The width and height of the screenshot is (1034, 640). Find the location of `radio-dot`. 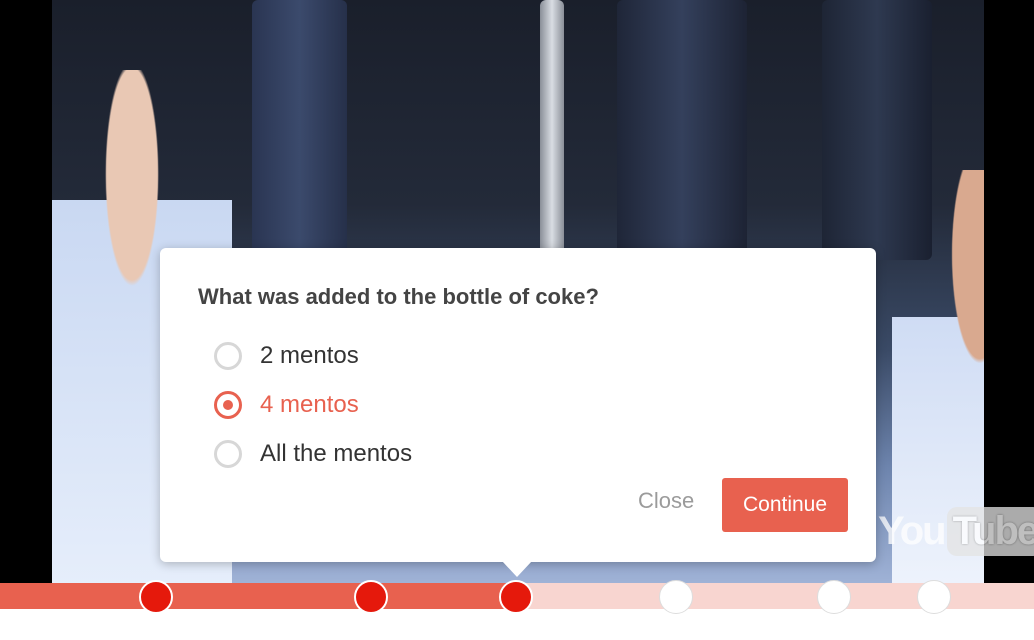

radio-dot is located at coordinates (228, 405).